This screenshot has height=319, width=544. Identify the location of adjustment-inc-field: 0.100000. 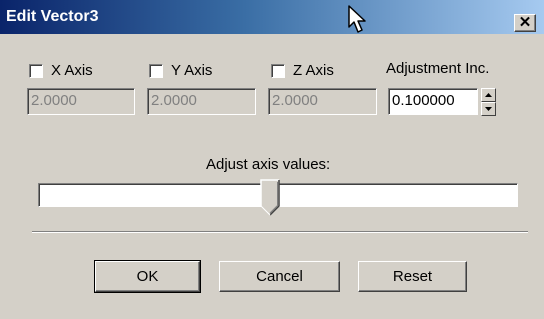
(433, 101).